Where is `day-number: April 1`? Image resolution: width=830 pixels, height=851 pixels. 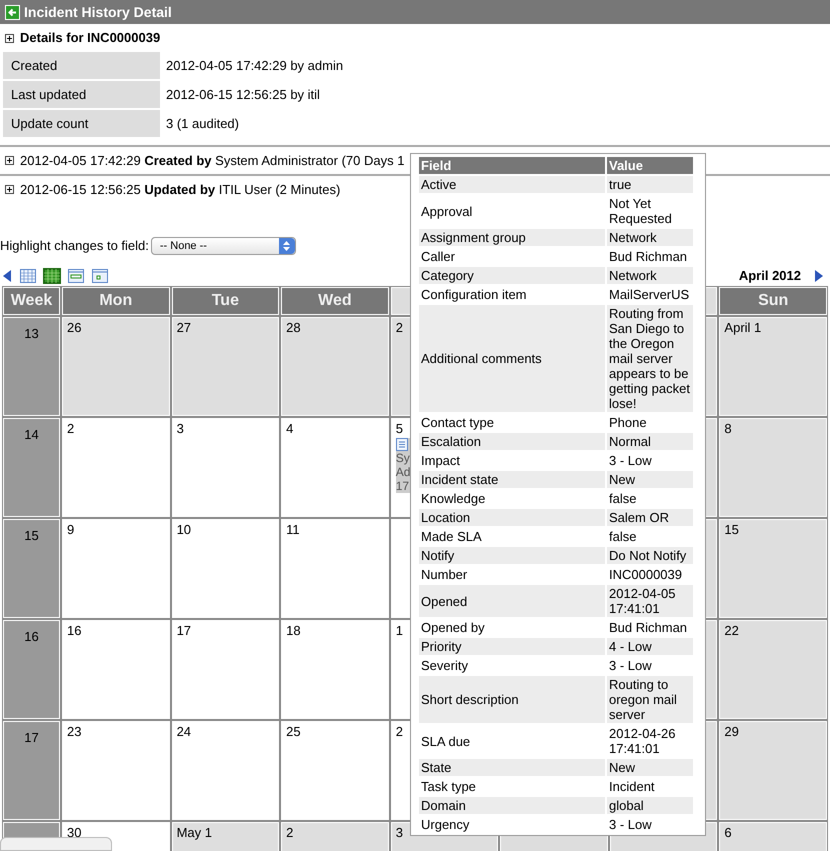 day-number: April 1 is located at coordinates (743, 327).